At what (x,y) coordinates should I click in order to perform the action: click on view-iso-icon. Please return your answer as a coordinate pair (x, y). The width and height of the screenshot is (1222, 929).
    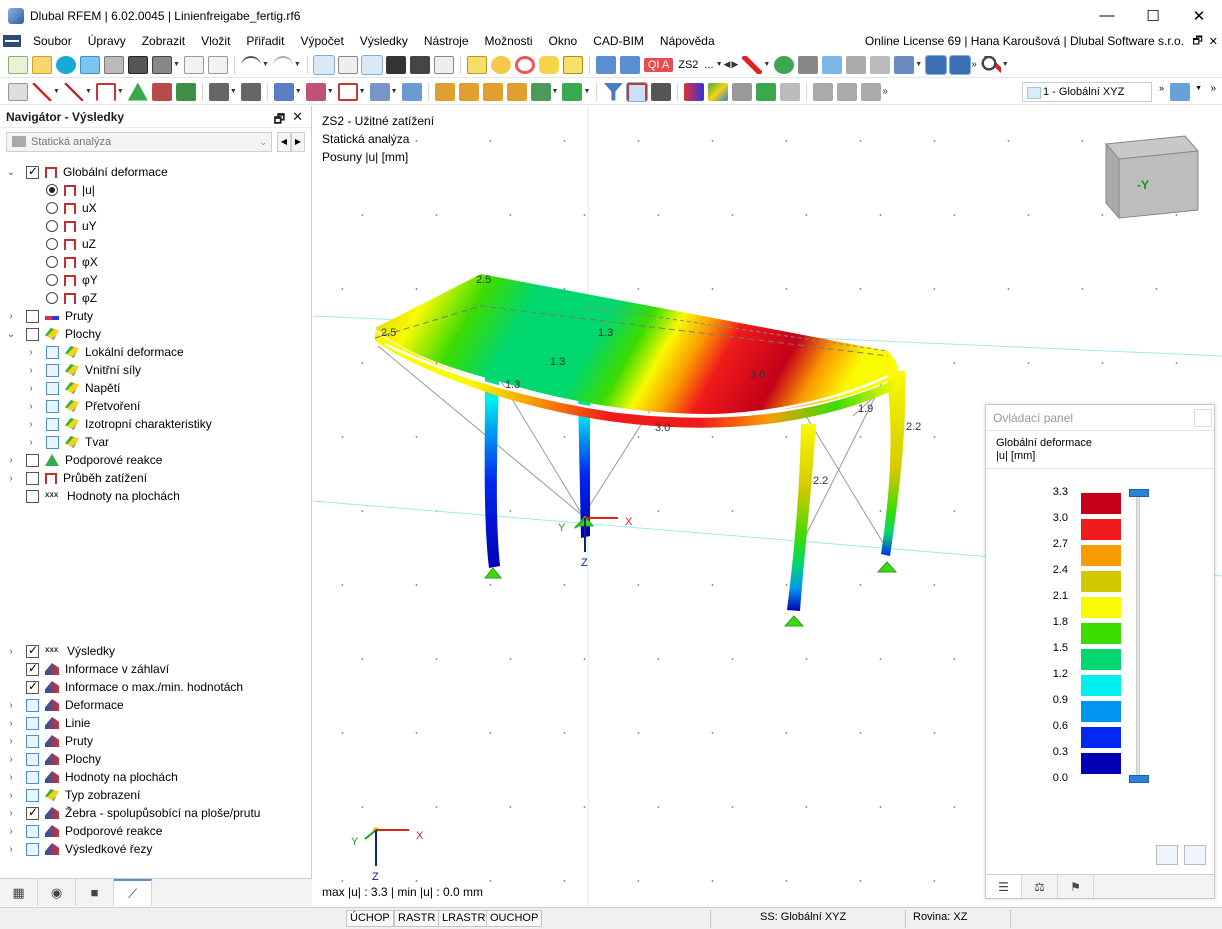
    Looking at the image, I should click on (283, 91).